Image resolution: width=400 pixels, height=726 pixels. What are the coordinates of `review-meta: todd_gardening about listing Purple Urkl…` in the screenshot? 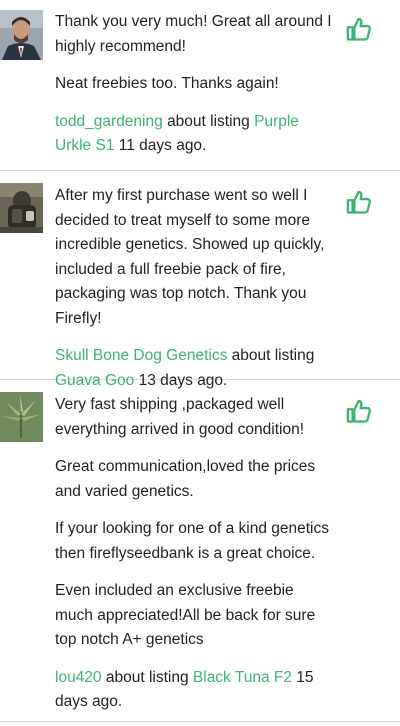 It's located at (195, 134).